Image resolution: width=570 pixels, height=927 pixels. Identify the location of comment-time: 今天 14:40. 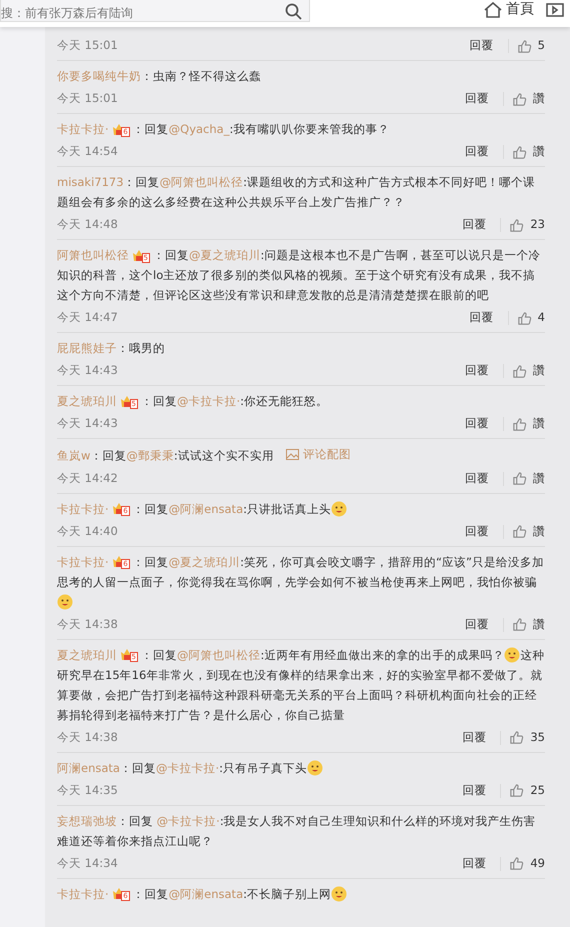
(87, 531).